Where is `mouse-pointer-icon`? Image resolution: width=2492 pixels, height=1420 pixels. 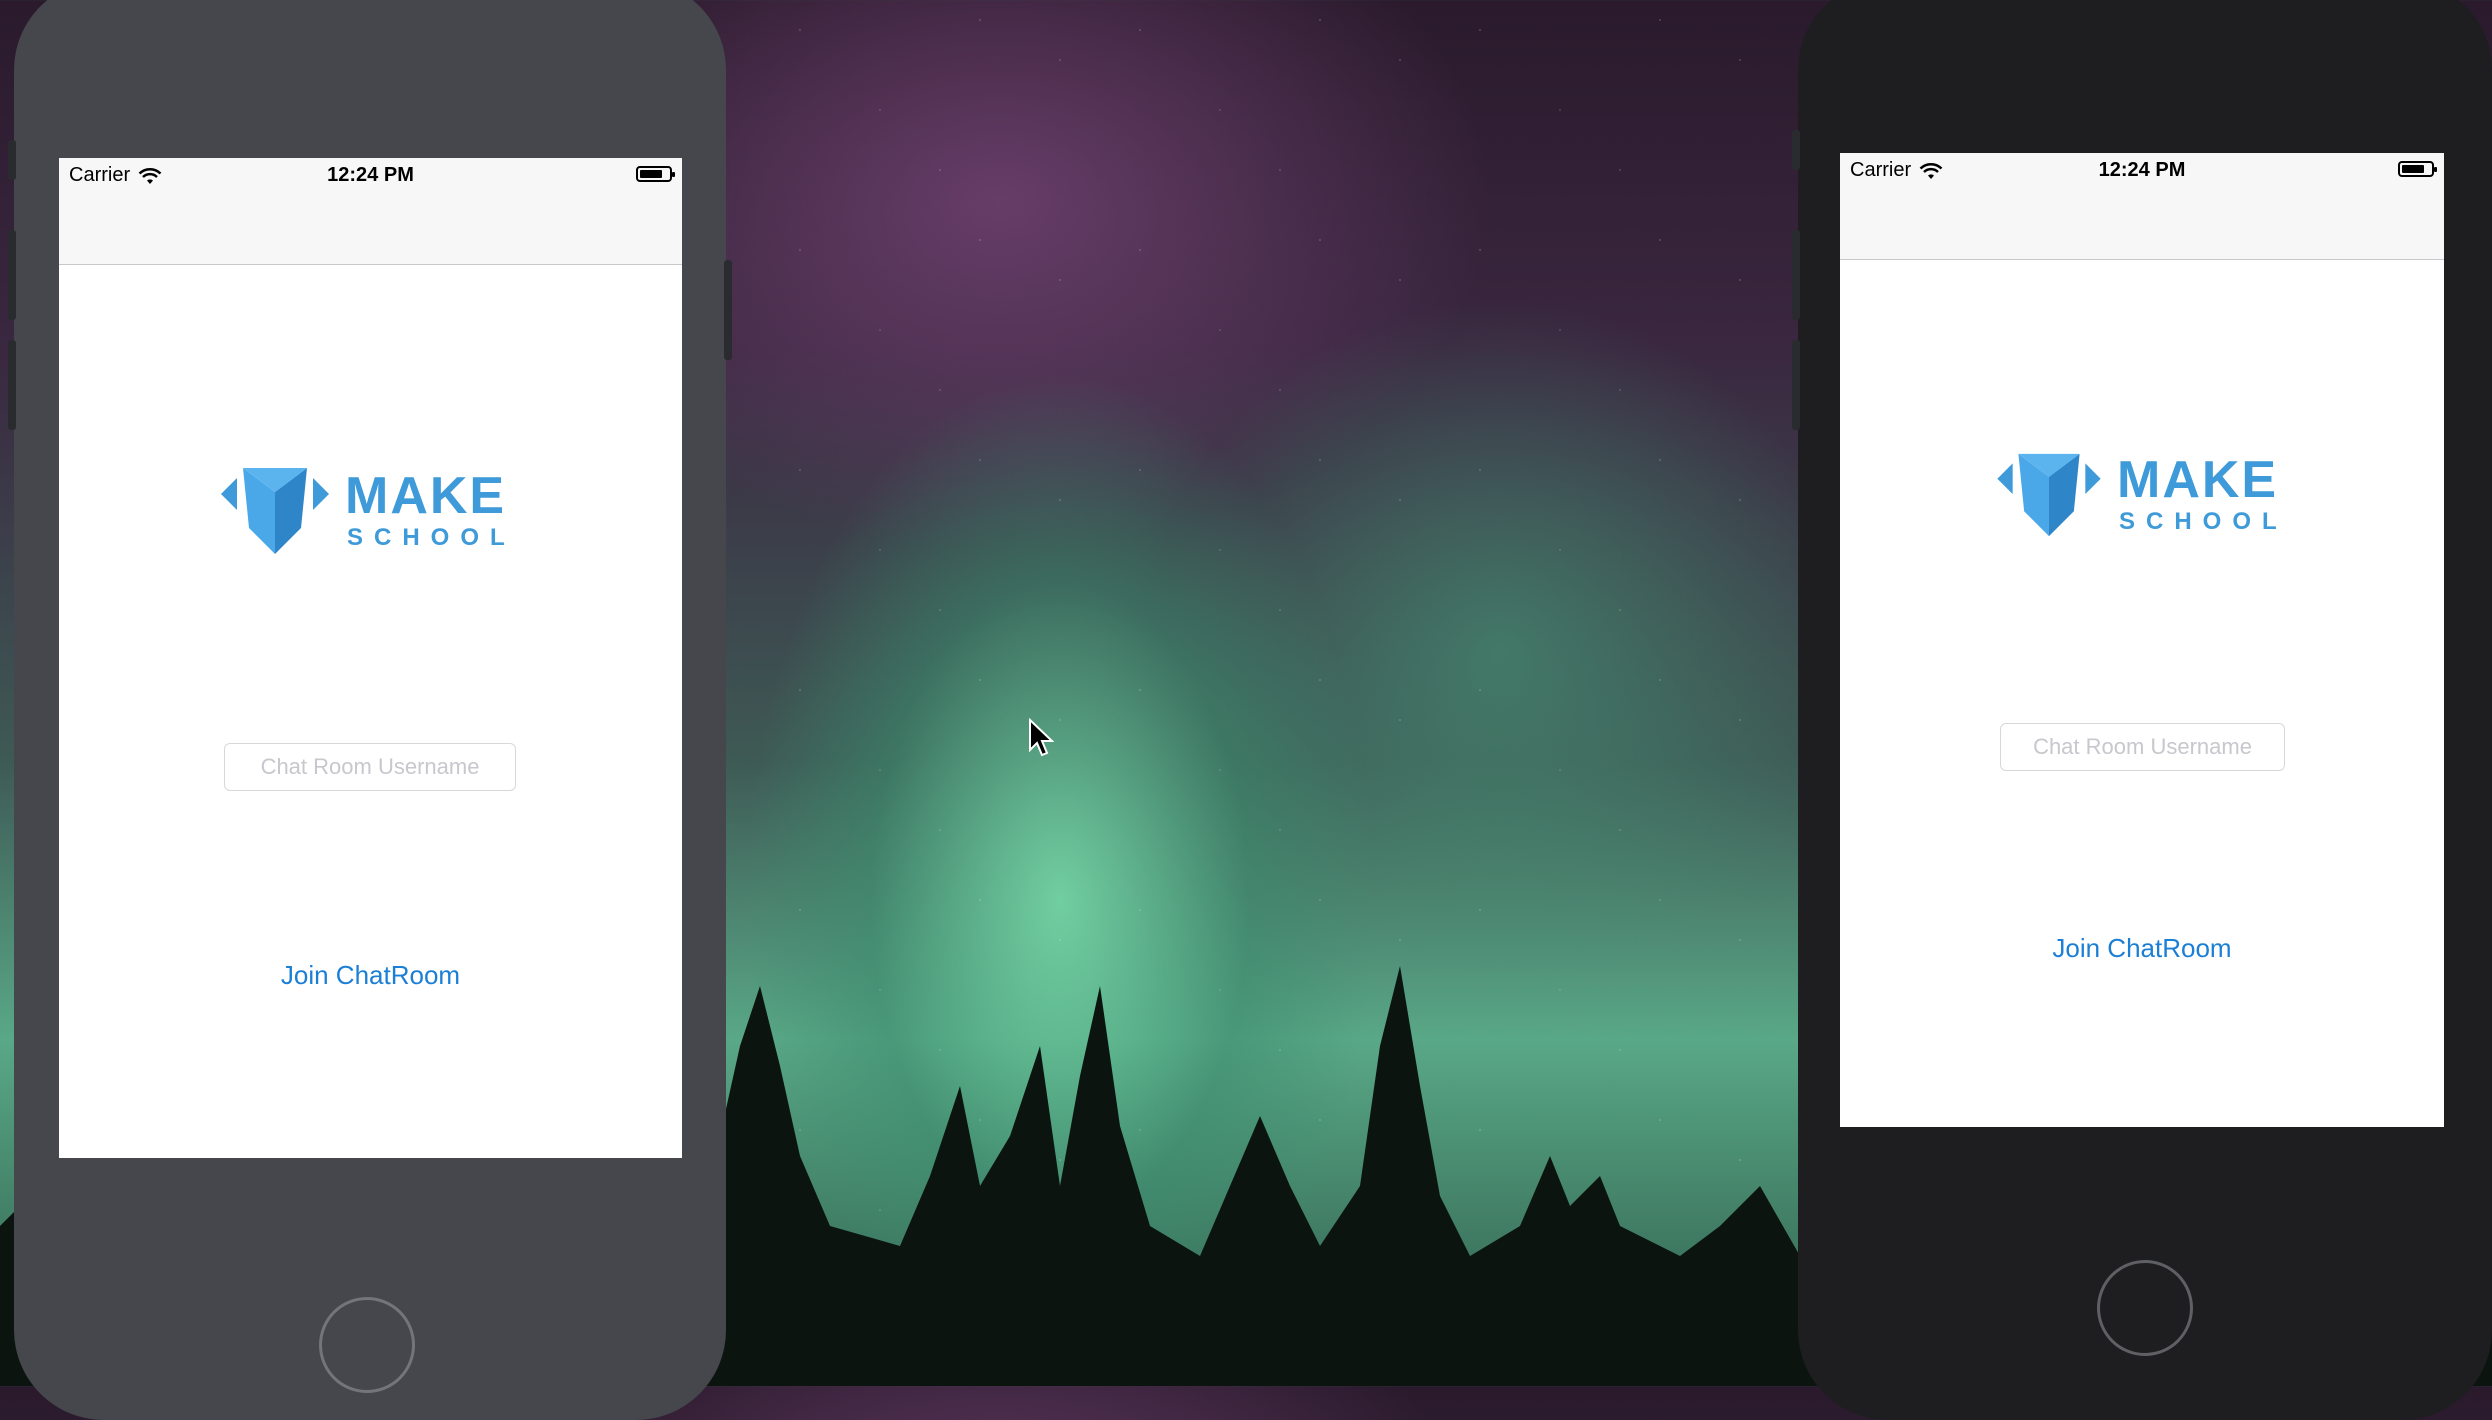 mouse-pointer-icon is located at coordinates (1041, 737).